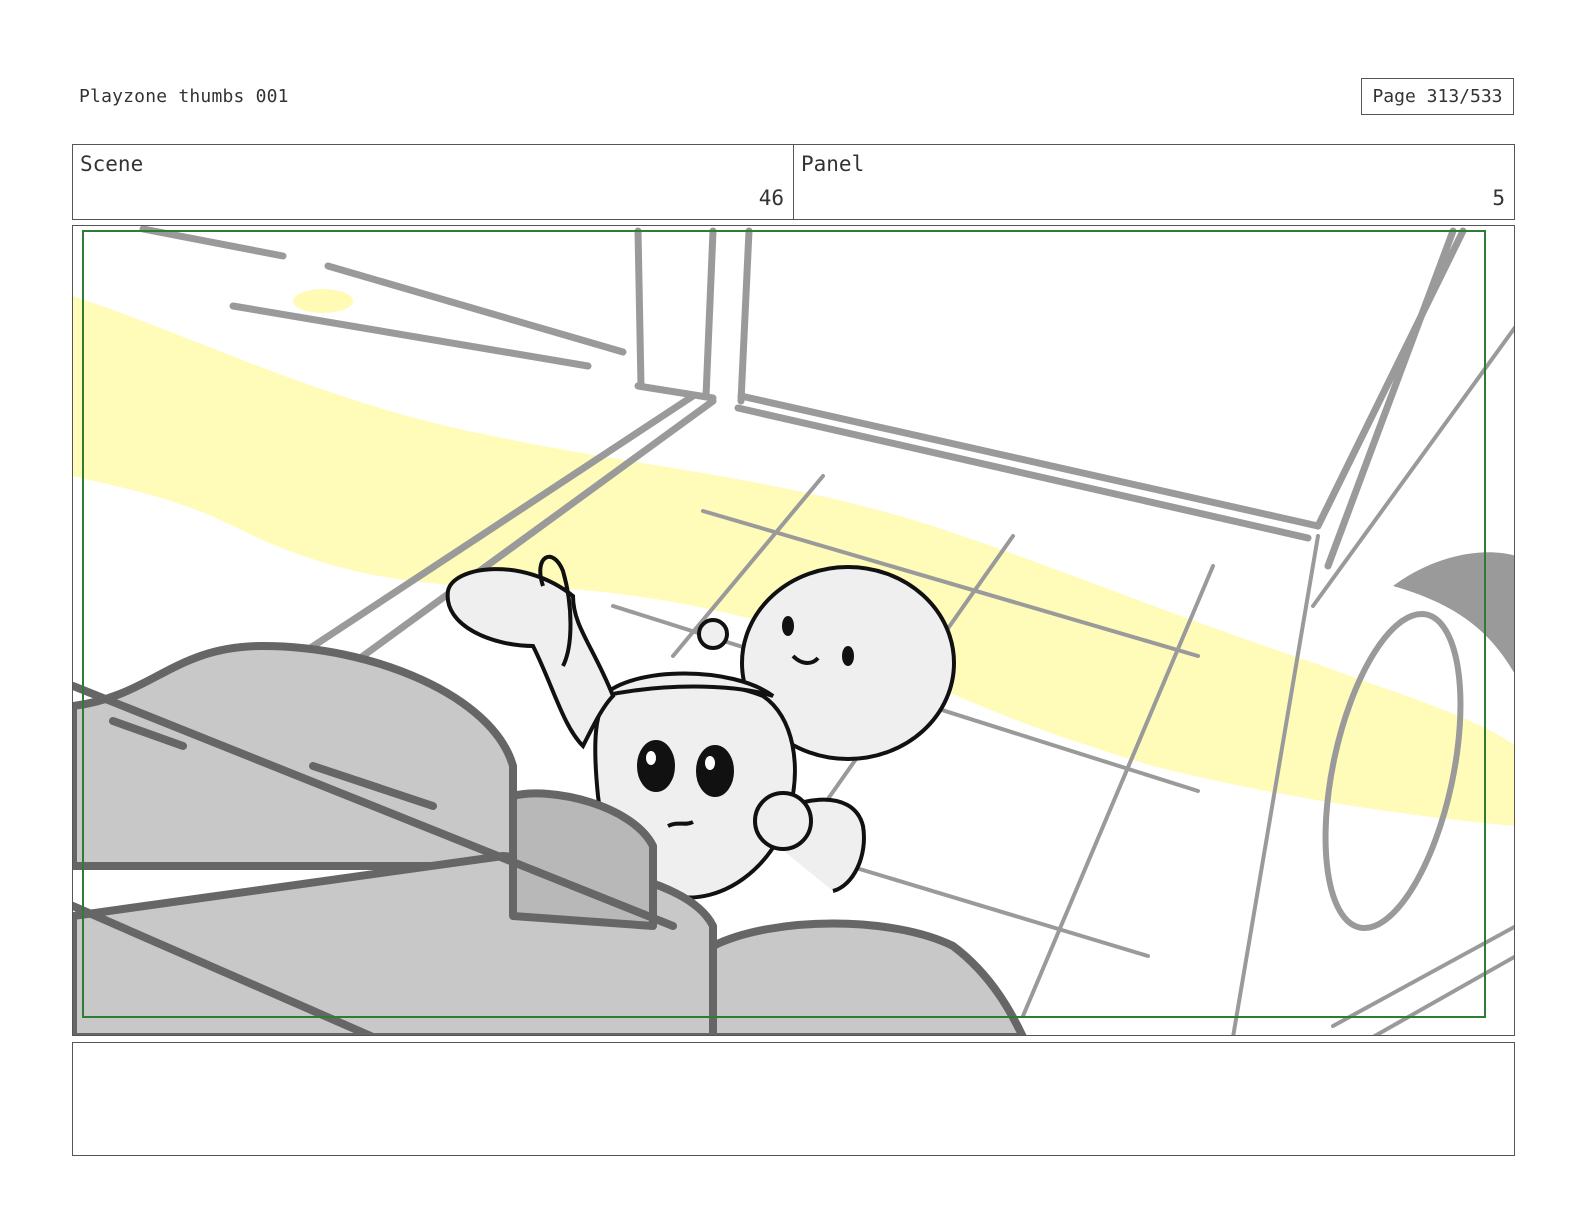 Image resolution: width=1584 pixels, height=1224 pixels. Describe the element at coordinates (833, 164) in the screenshot. I see `panel-label: Panel` at that location.